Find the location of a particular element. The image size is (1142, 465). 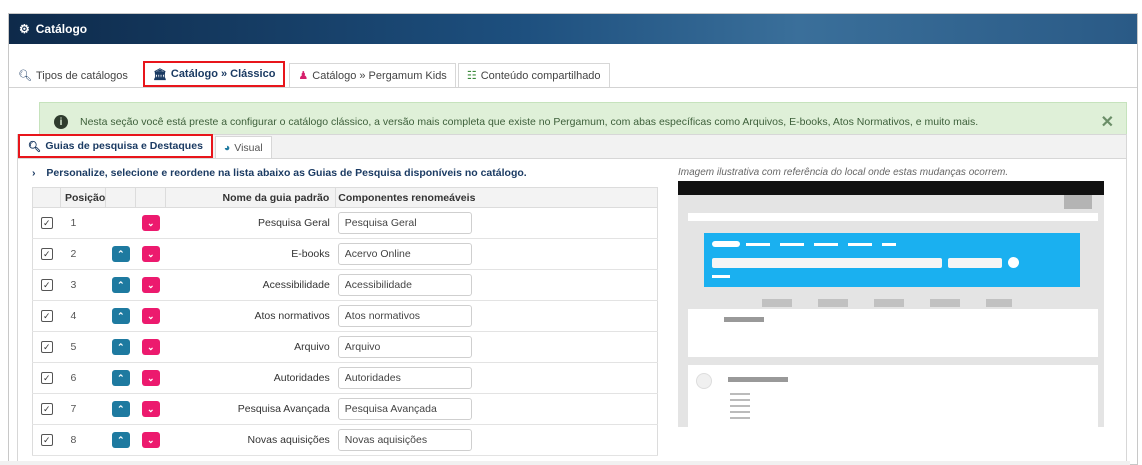

row-position: 6 is located at coordinates (83, 378).